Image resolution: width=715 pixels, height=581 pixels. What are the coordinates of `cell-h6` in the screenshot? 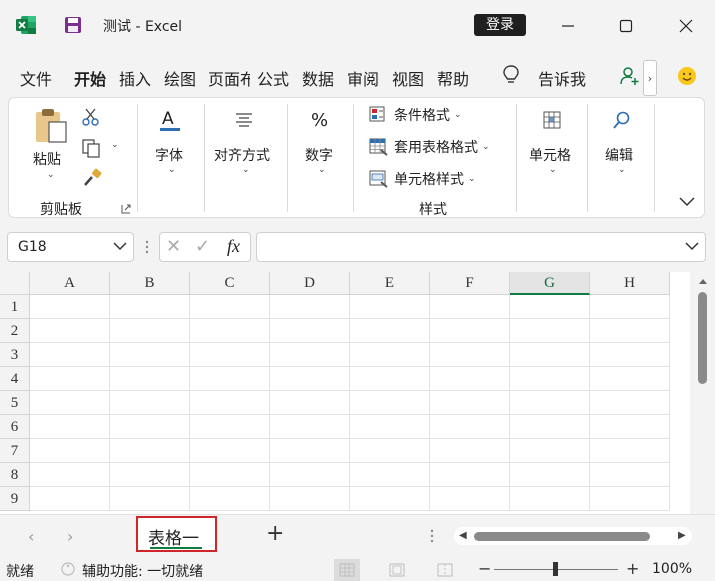 It's located at (630, 427).